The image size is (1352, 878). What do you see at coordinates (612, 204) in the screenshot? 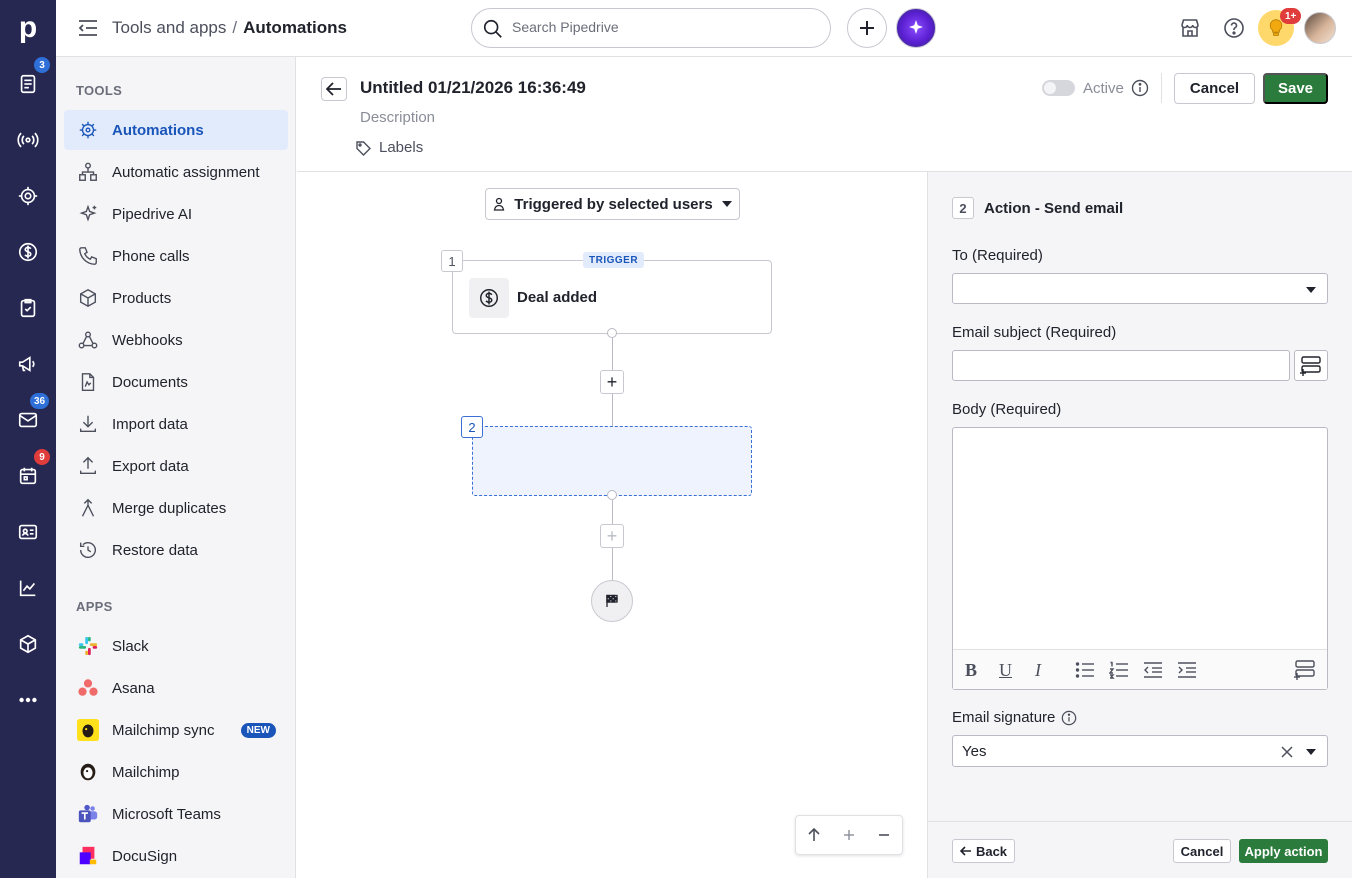
I see `trigger-user-selector: Triggered by selected users` at bounding box center [612, 204].